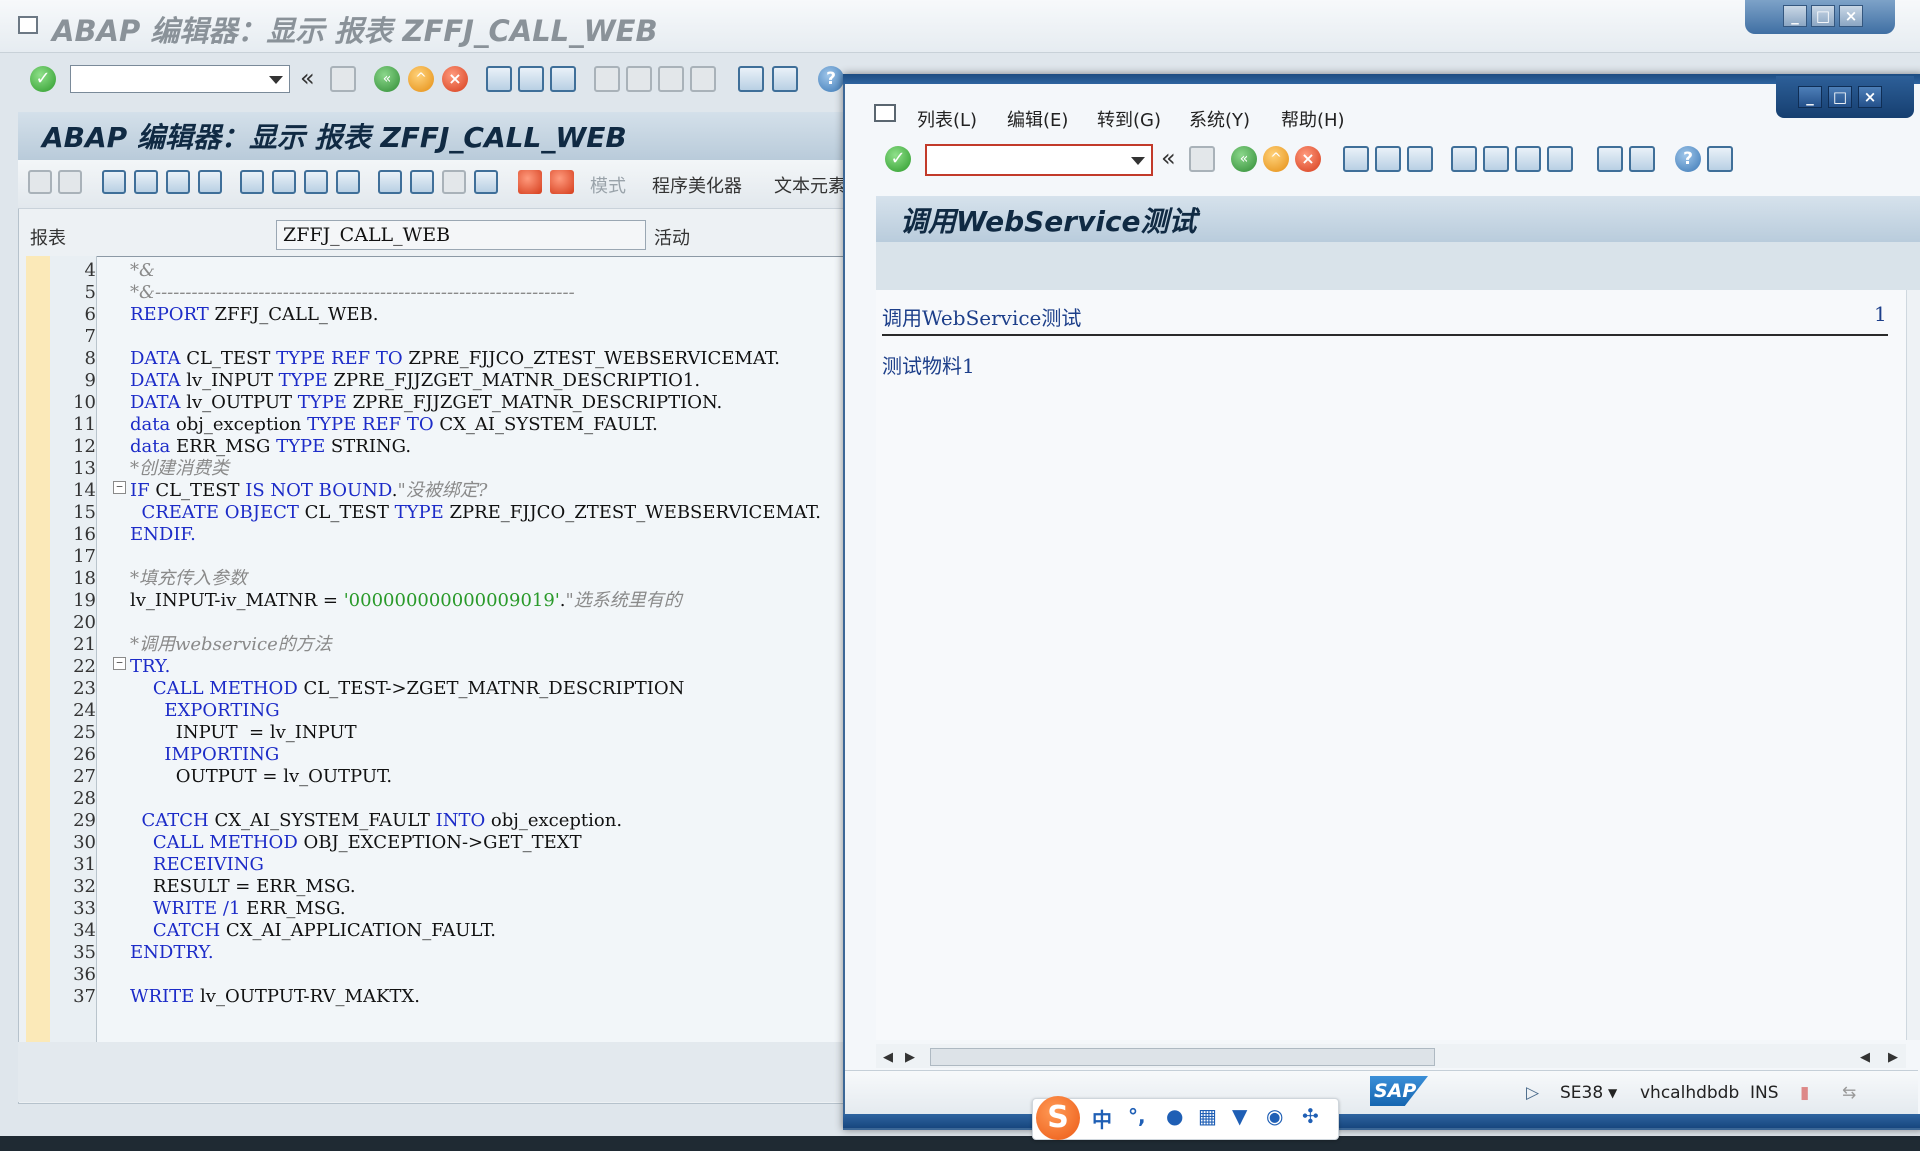  Describe the element at coordinates (1865, 1057) in the screenshot. I see `scroll-left-end-icon: ◀` at that location.